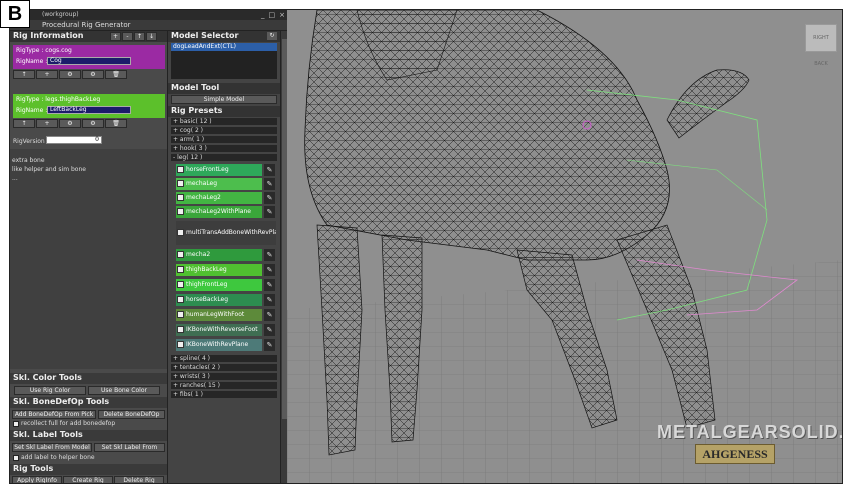 This screenshot has height=491, width=850. I want to click on preset-category-spline: + spline( 4 ), so click(224, 359).